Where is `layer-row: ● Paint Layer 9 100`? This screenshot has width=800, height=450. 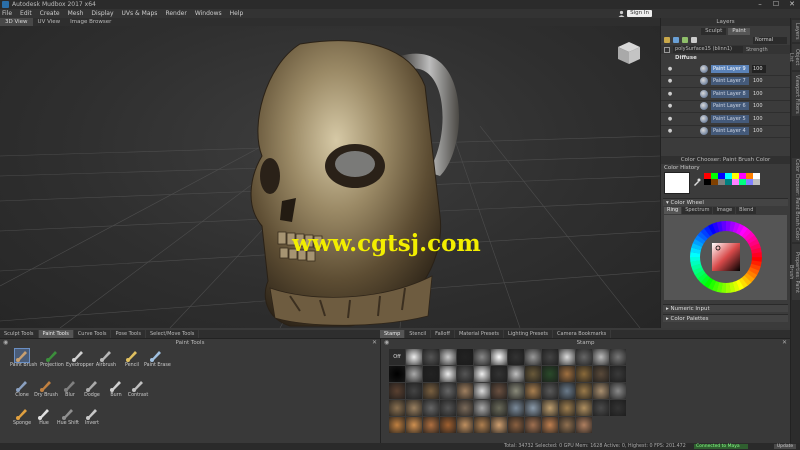
layer-row: ● Paint Layer 9 100 is located at coordinates (725, 69).